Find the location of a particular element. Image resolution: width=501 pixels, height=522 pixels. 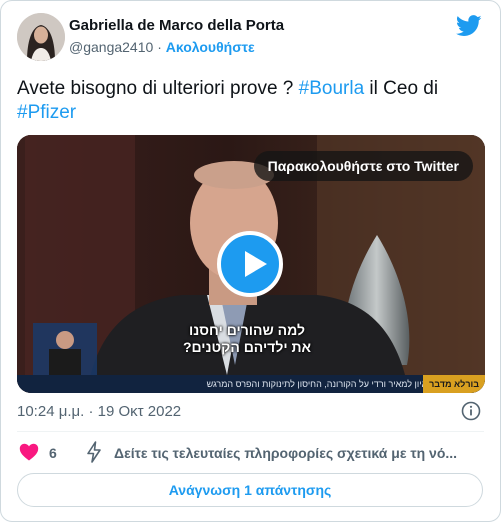

subtitle-line-2: את ילדיהם הקטנים? is located at coordinates (247, 347).